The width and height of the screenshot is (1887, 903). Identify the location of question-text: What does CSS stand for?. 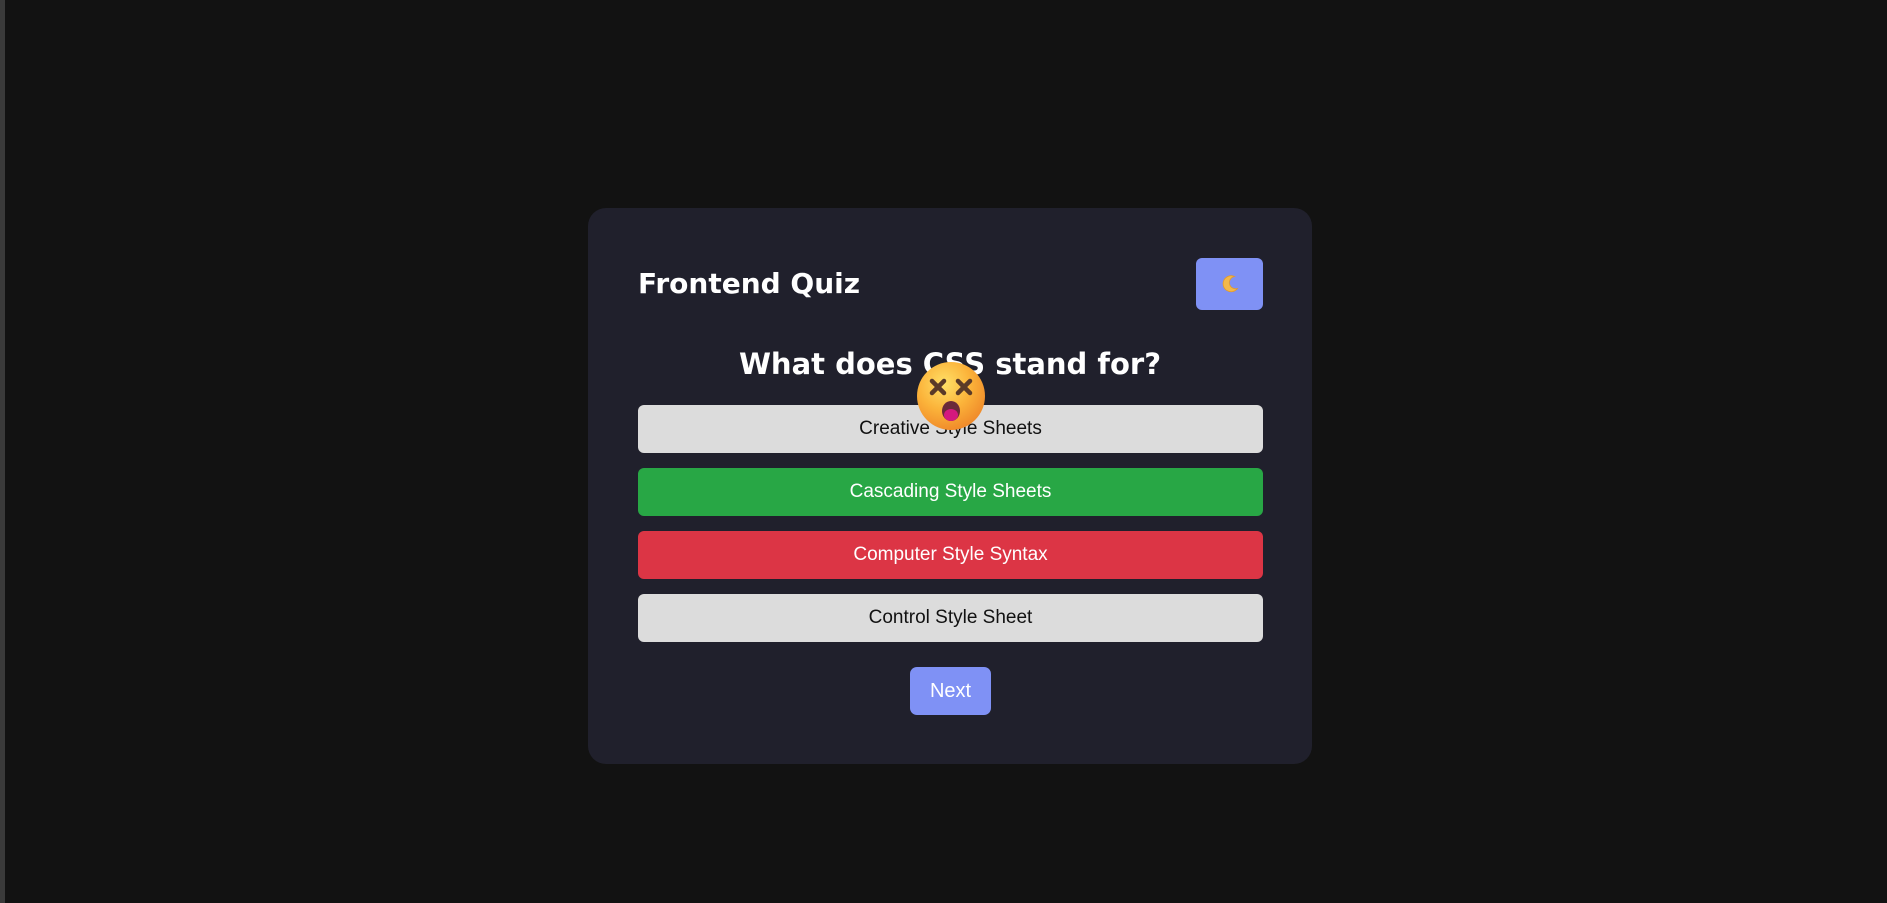
(950, 364).